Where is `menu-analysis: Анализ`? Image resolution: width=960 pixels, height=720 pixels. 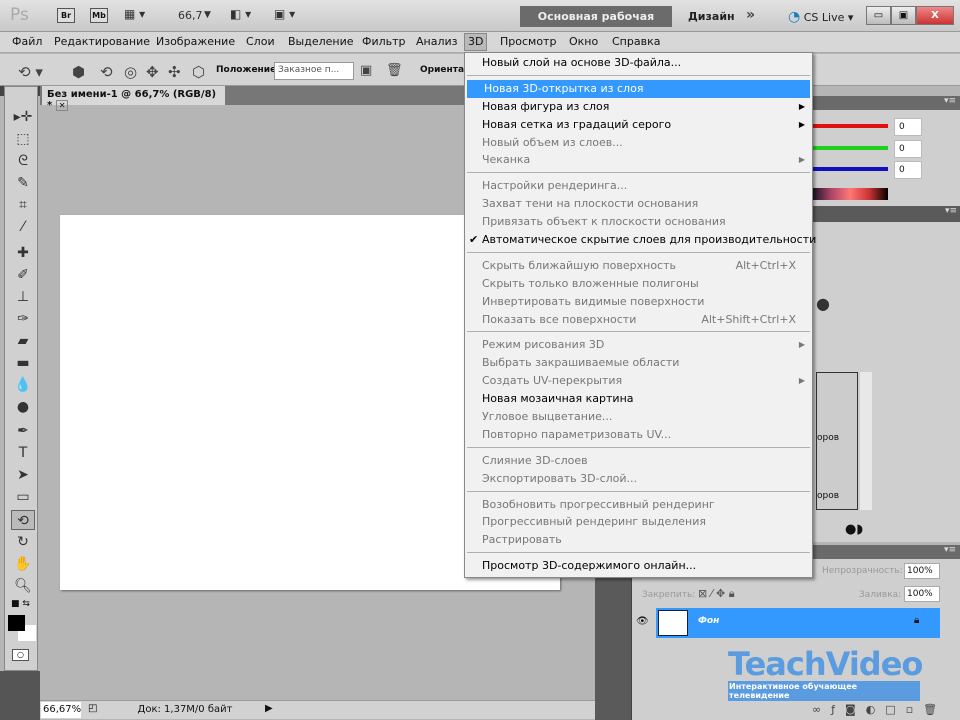 menu-analysis: Анализ is located at coordinates (437, 41).